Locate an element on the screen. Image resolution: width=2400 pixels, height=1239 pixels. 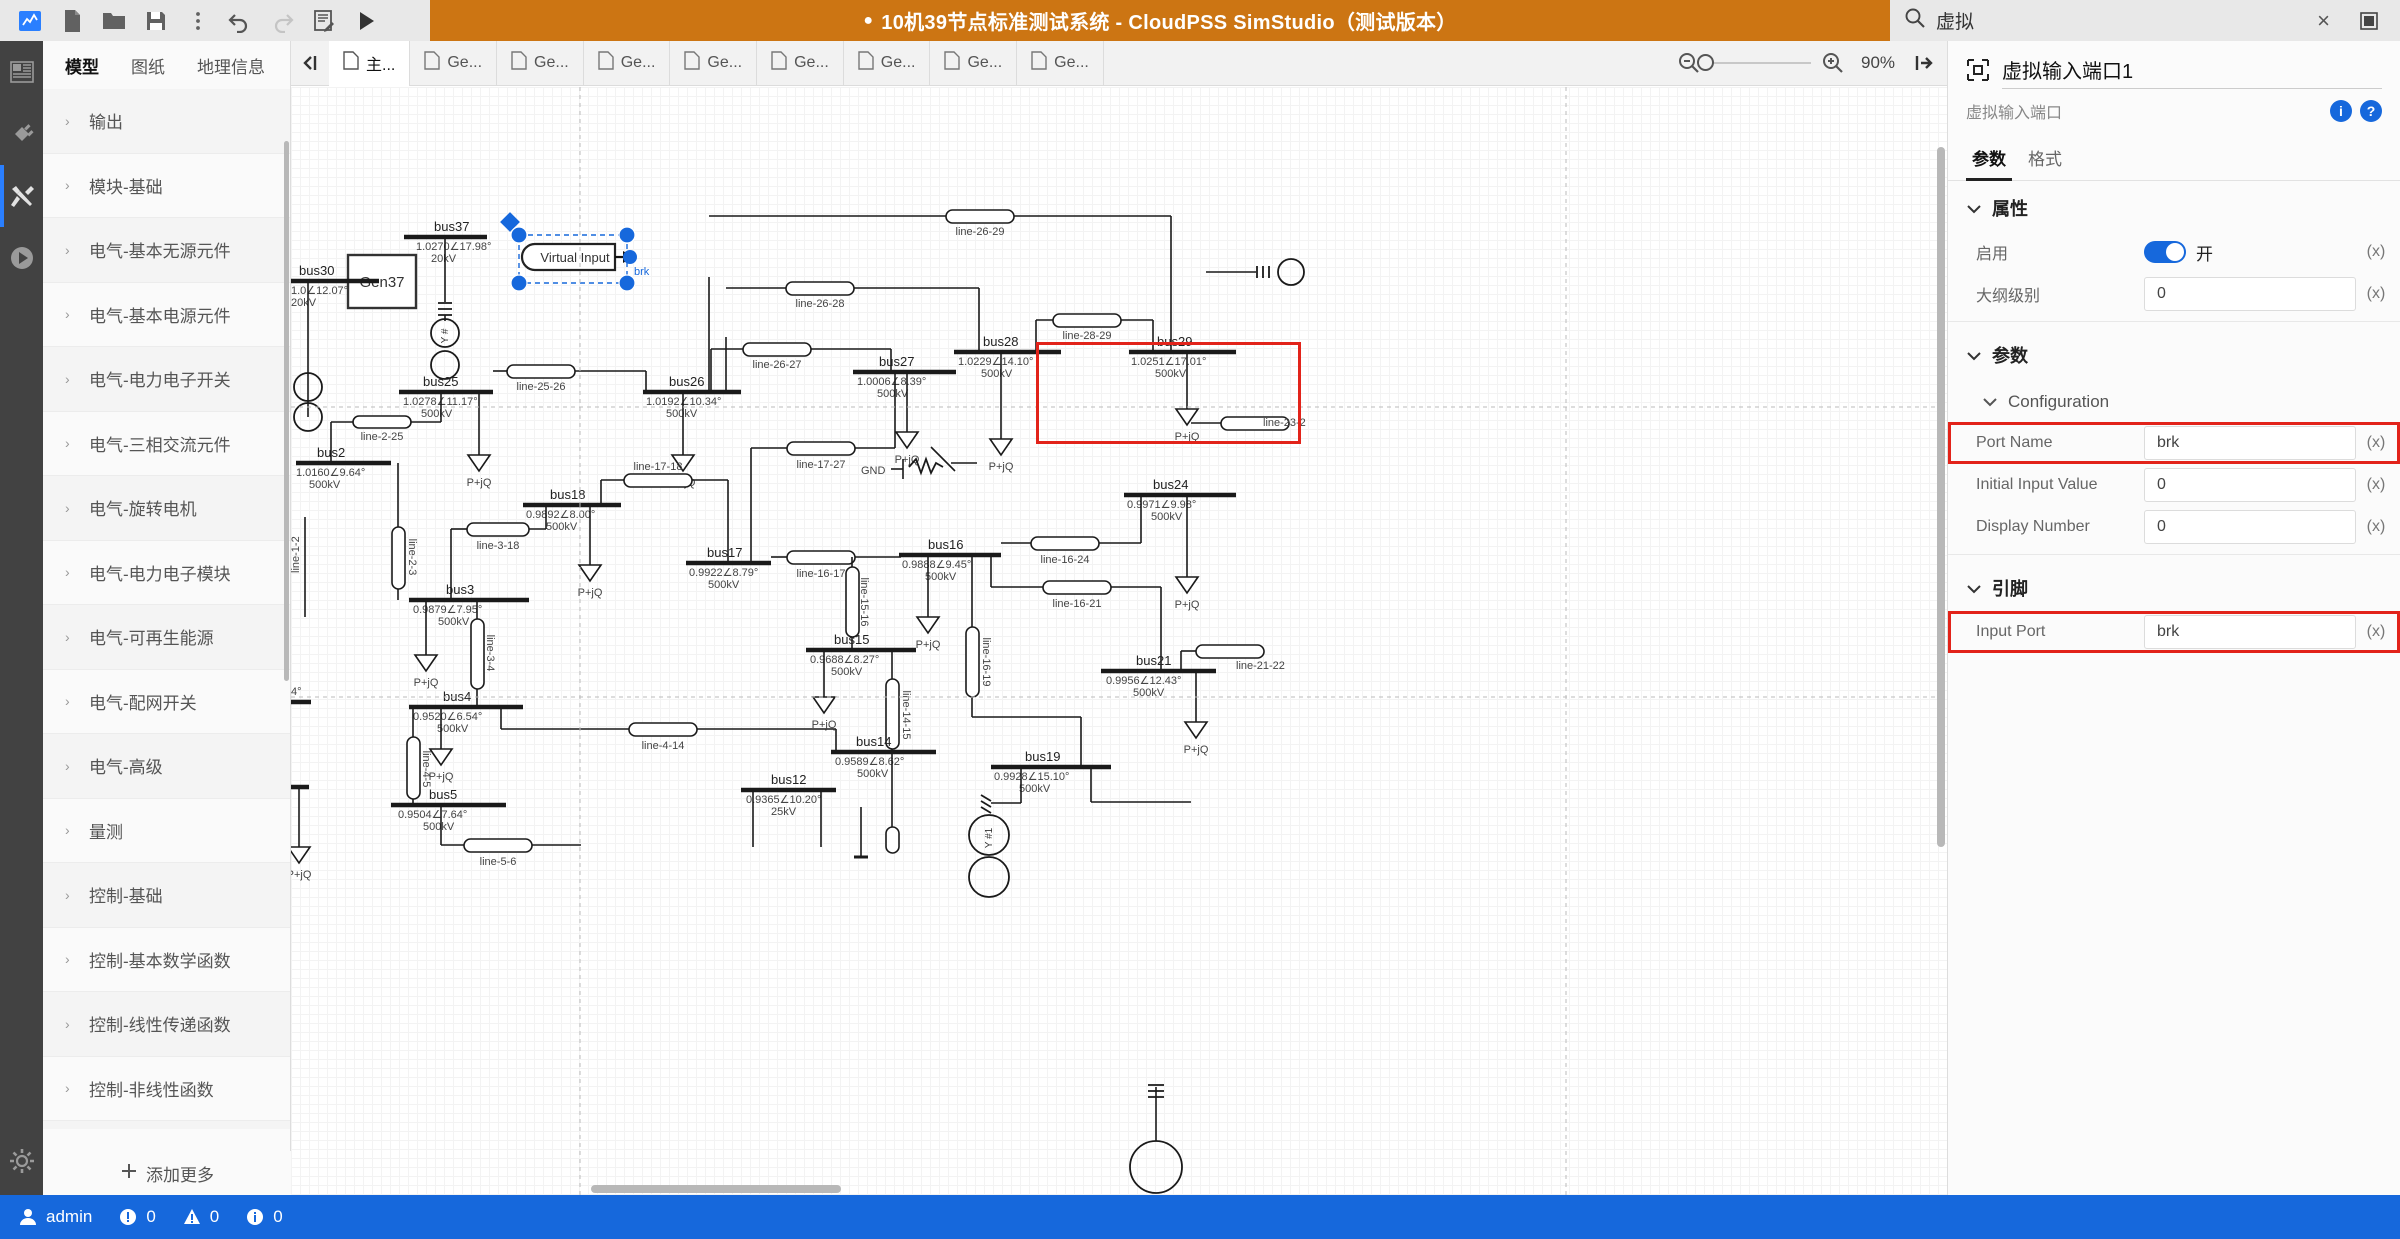
display-number-input: 0 is located at coordinates (2250, 527).